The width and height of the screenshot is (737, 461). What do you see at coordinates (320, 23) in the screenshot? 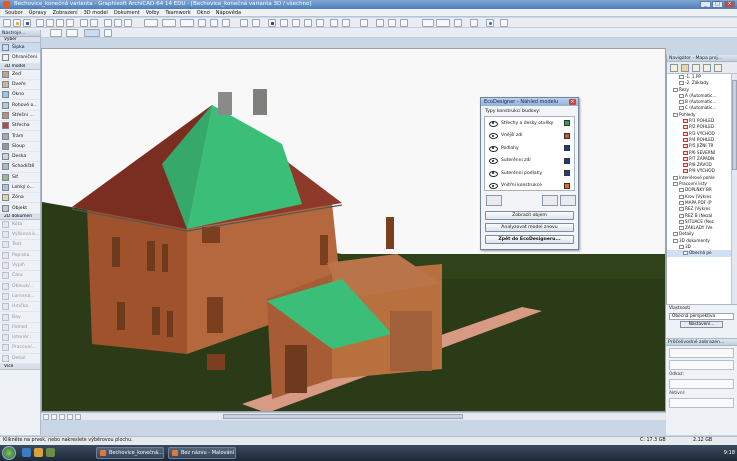
I see `detail-icon` at bounding box center [320, 23].